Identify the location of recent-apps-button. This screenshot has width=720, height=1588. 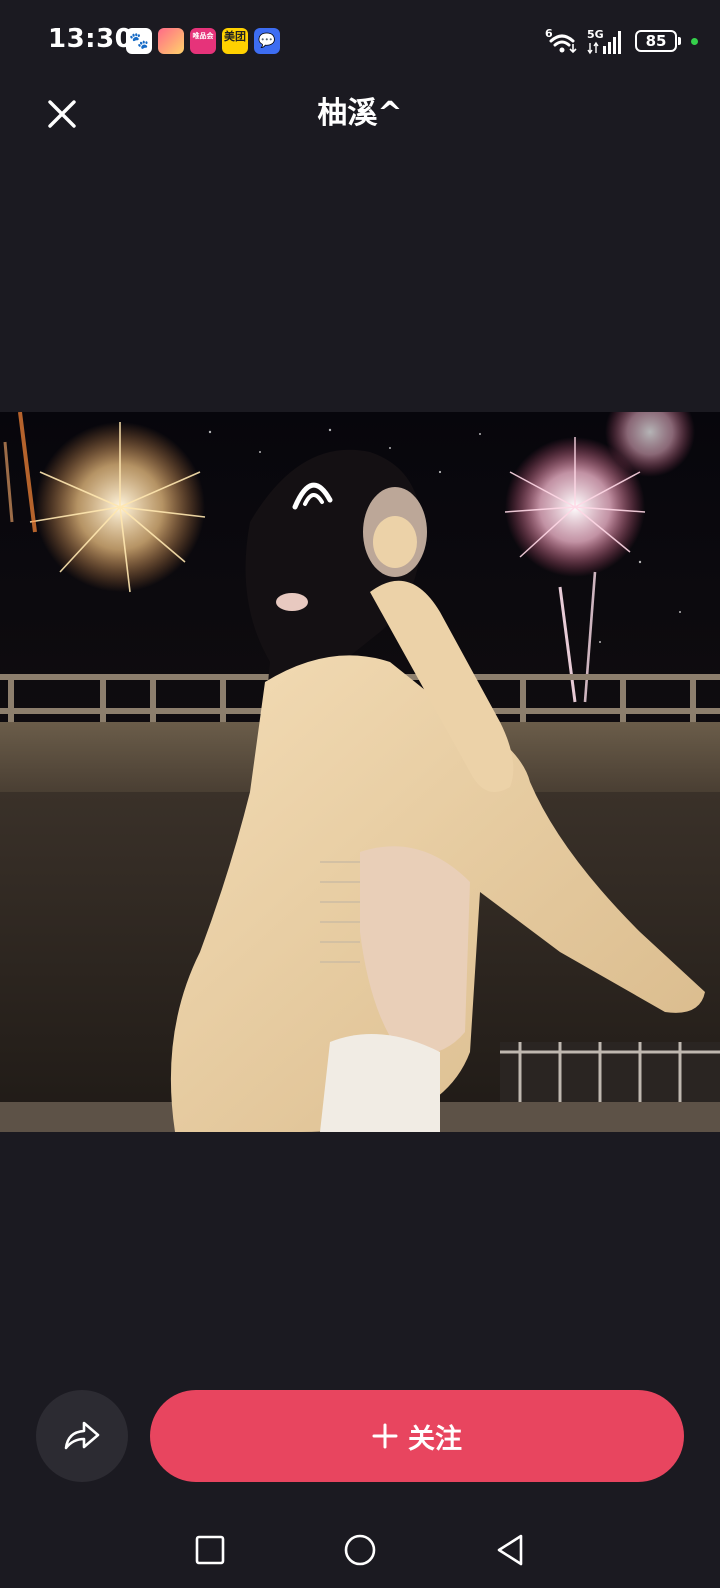
(210, 1550).